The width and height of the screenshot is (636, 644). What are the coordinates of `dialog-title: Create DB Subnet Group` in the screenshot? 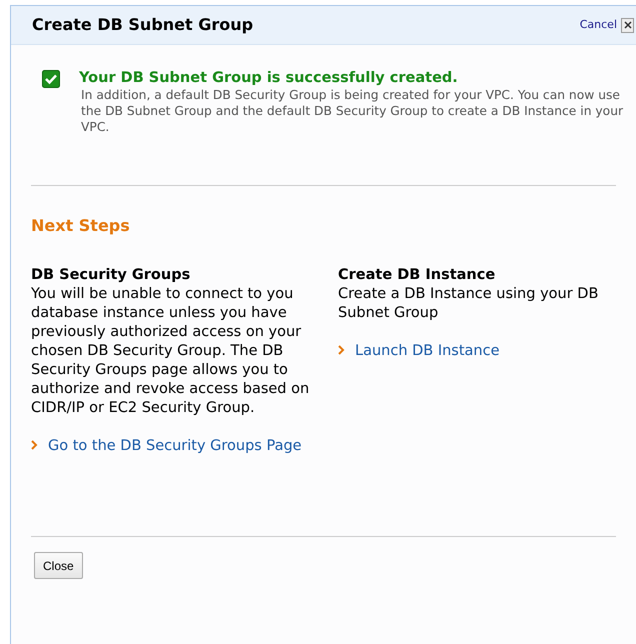 It's located at (143, 25).